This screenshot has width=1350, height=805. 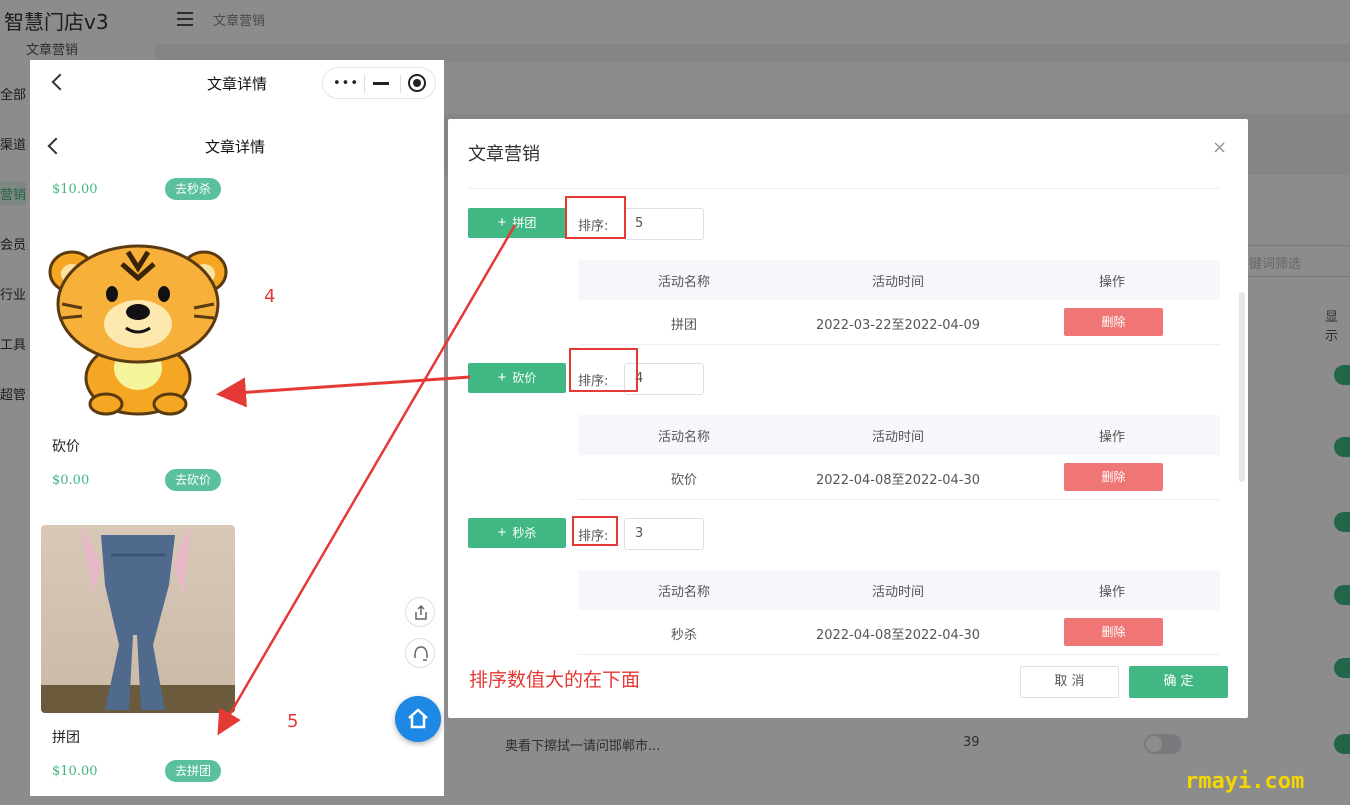 What do you see at coordinates (1245, 781) in the screenshot?
I see `watermark: rmayi.com` at bounding box center [1245, 781].